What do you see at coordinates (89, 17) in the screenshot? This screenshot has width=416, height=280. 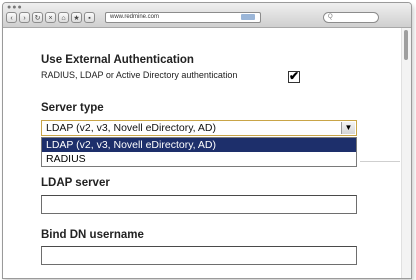 I see `lock-icon: ▪` at bounding box center [89, 17].